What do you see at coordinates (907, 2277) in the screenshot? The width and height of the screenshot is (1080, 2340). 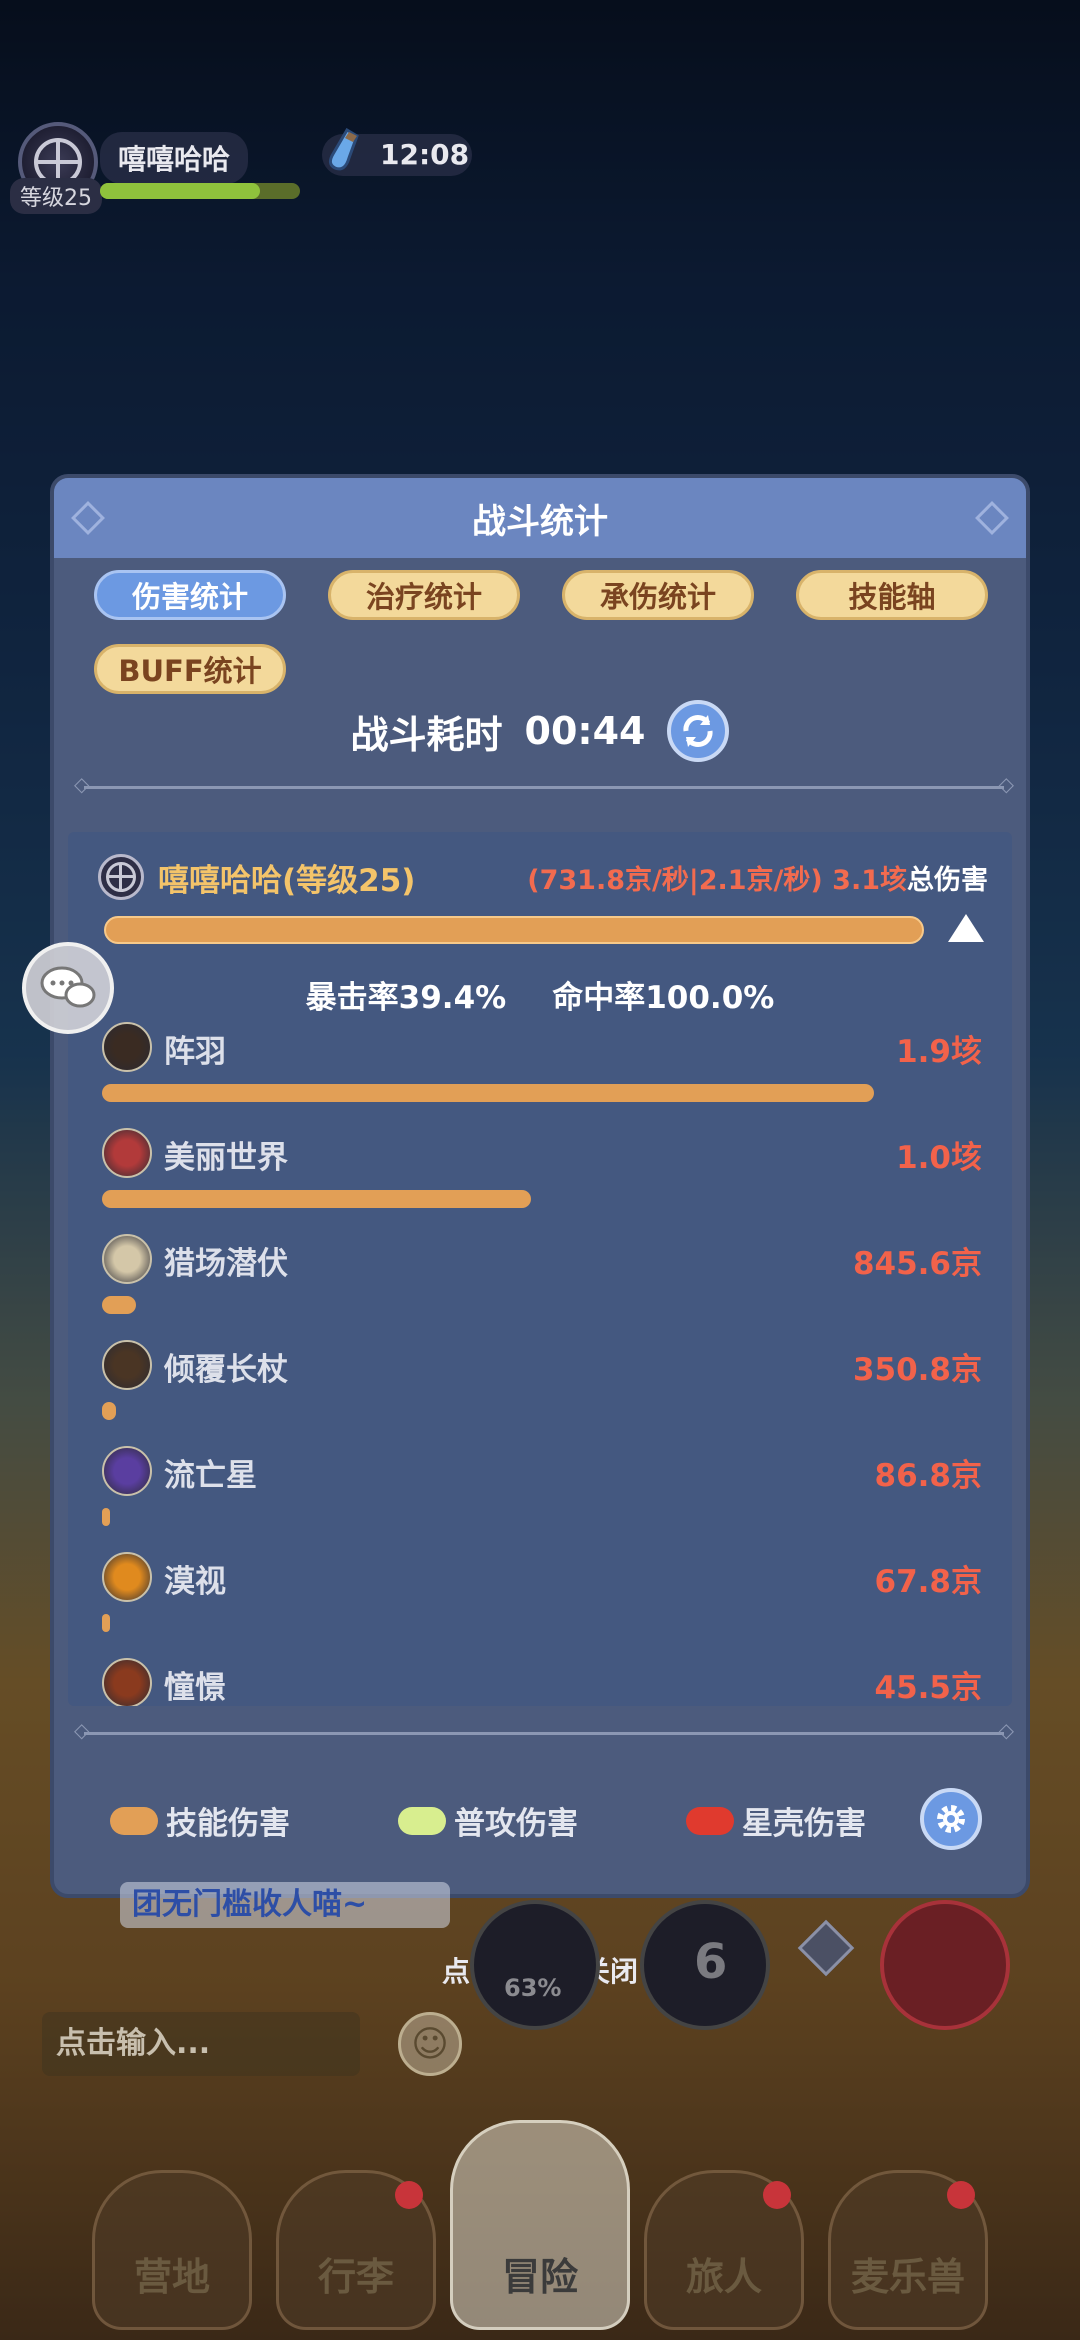 I see `nav-label: 麦乐兽` at bounding box center [907, 2277].